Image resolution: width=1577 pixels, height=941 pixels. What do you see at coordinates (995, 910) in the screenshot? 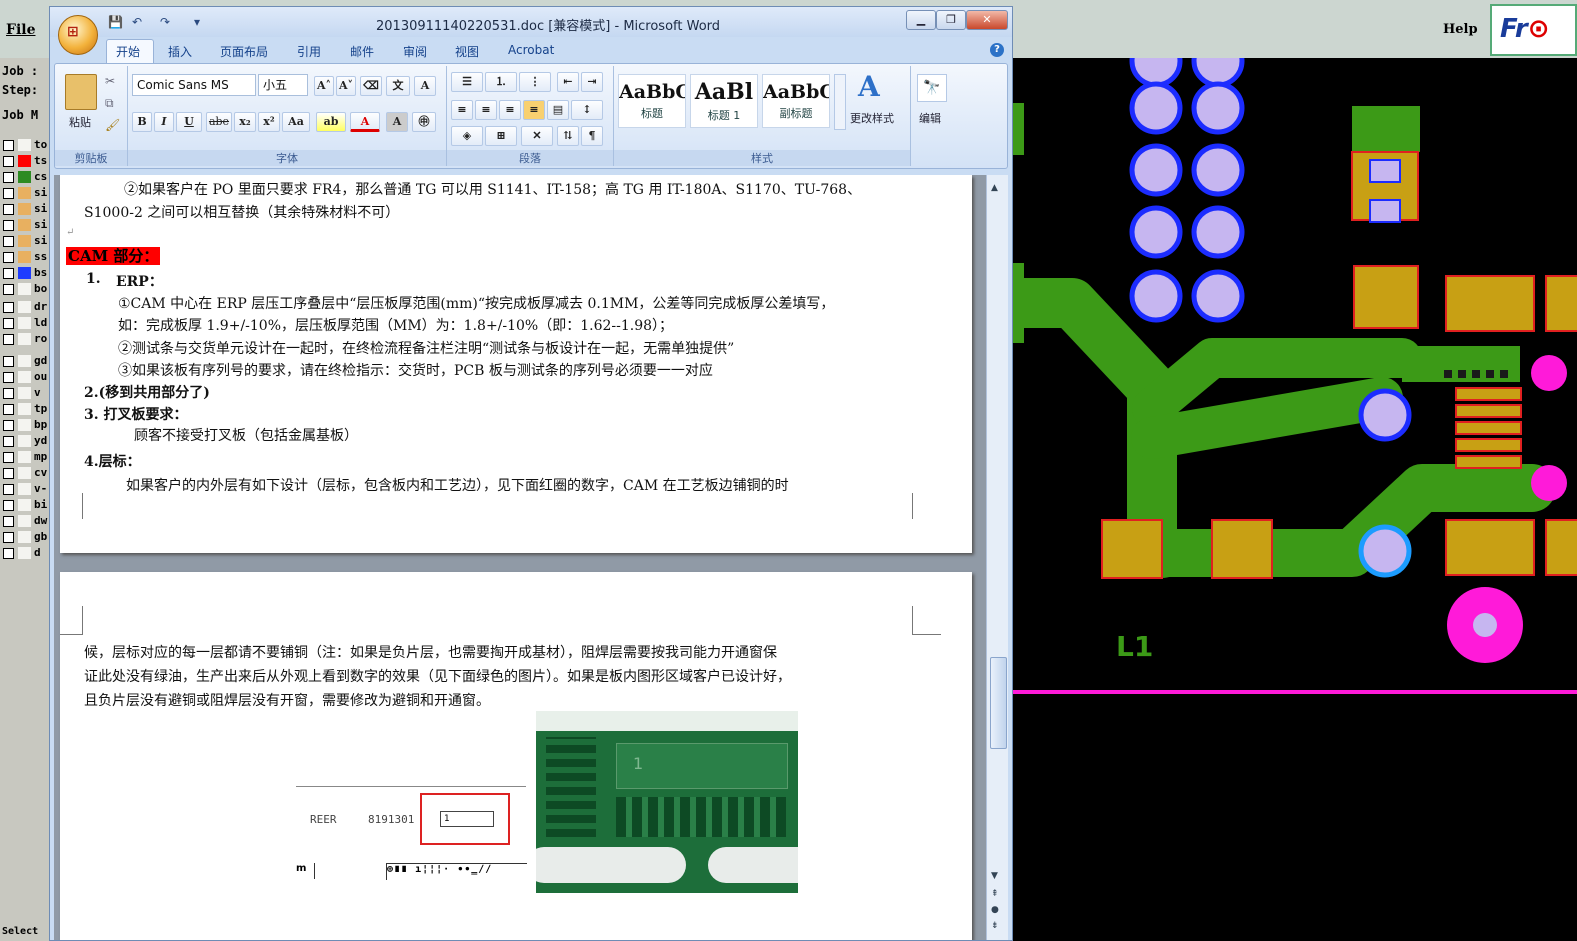
I see `browse-object-icon: ●` at bounding box center [995, 910].